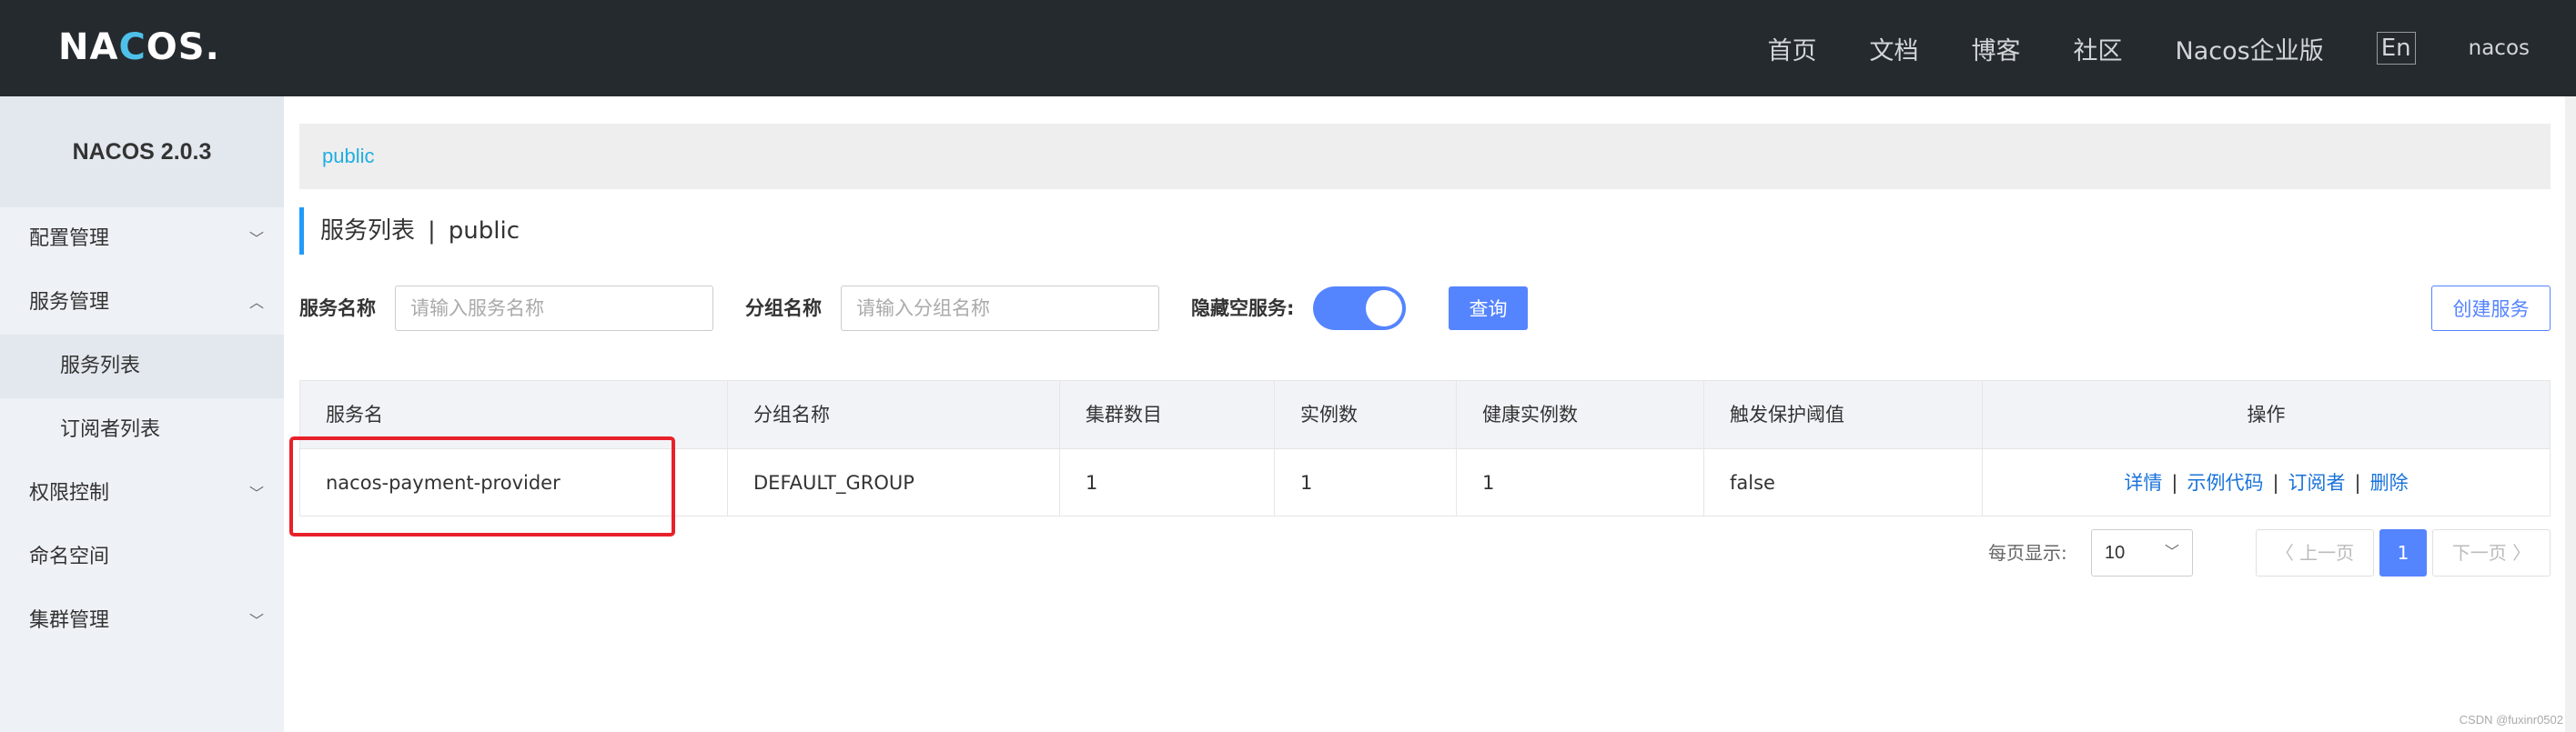  What do you see at coordinates (142, 557) in the screenshot?
I see `menu-namespace: 命名空间` at bounding box center [142, 557].